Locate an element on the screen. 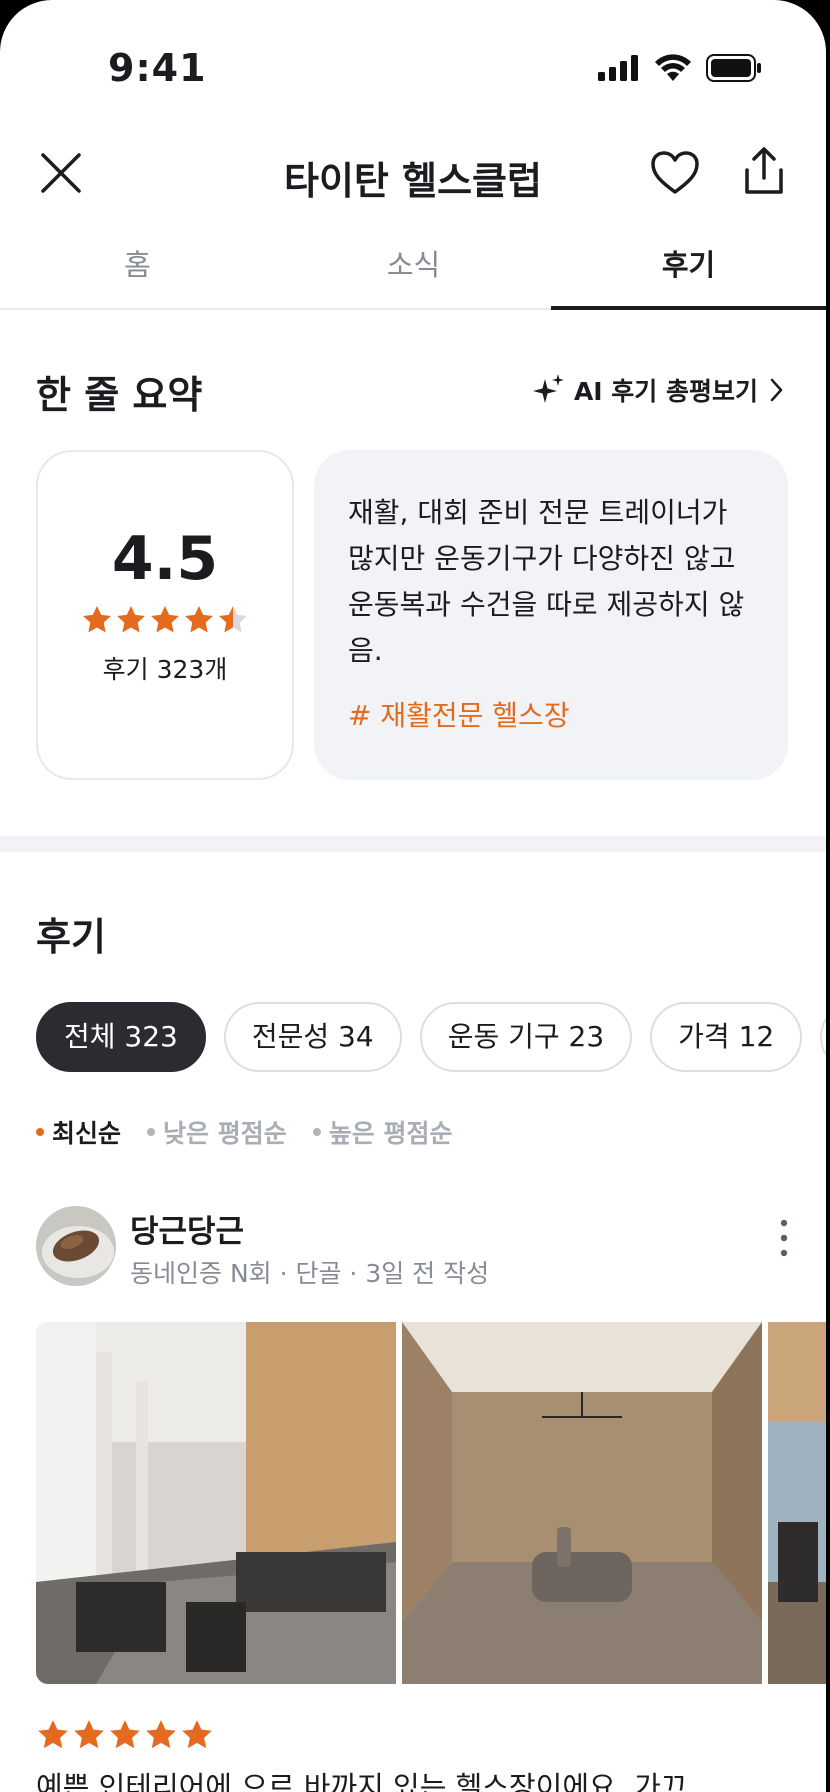 The image size is (830, 1792). sort-low-rating: 낮은 평점순 is located at coordinates (217, 1132).